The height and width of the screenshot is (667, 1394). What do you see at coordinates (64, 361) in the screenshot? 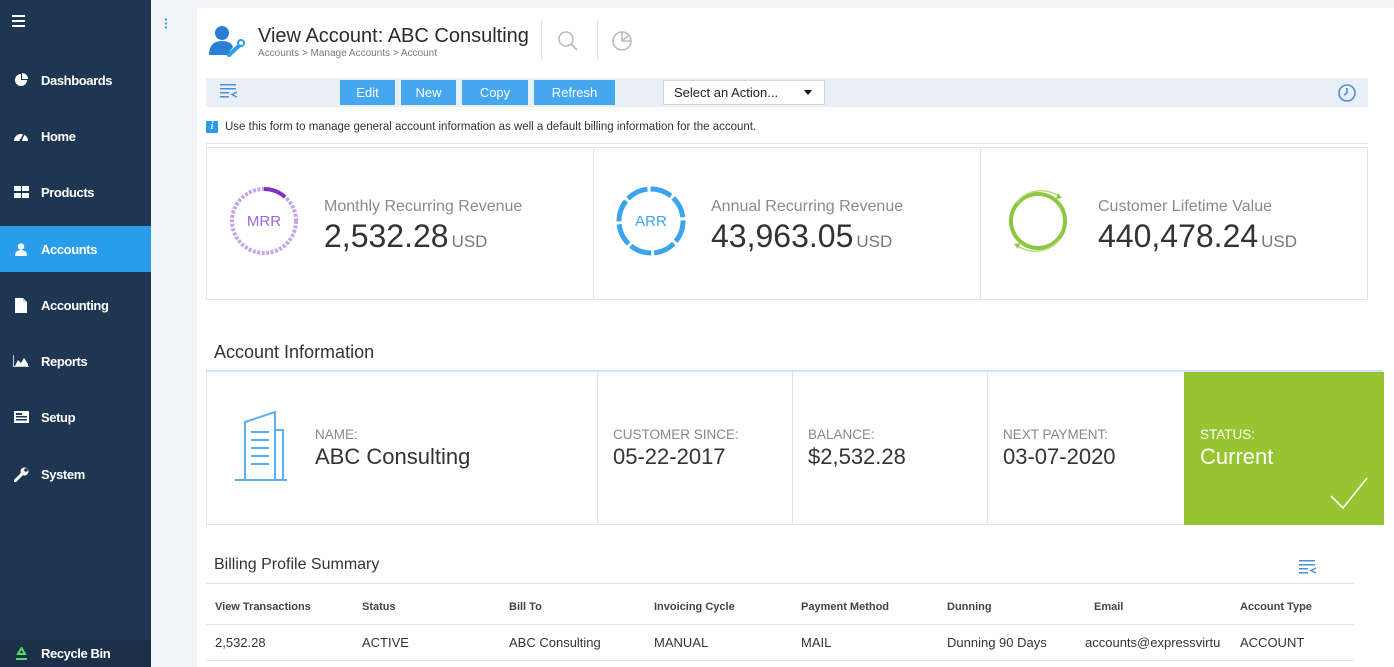
I see `sidebar-item-label: Reports` at bounding box center [64, 361].